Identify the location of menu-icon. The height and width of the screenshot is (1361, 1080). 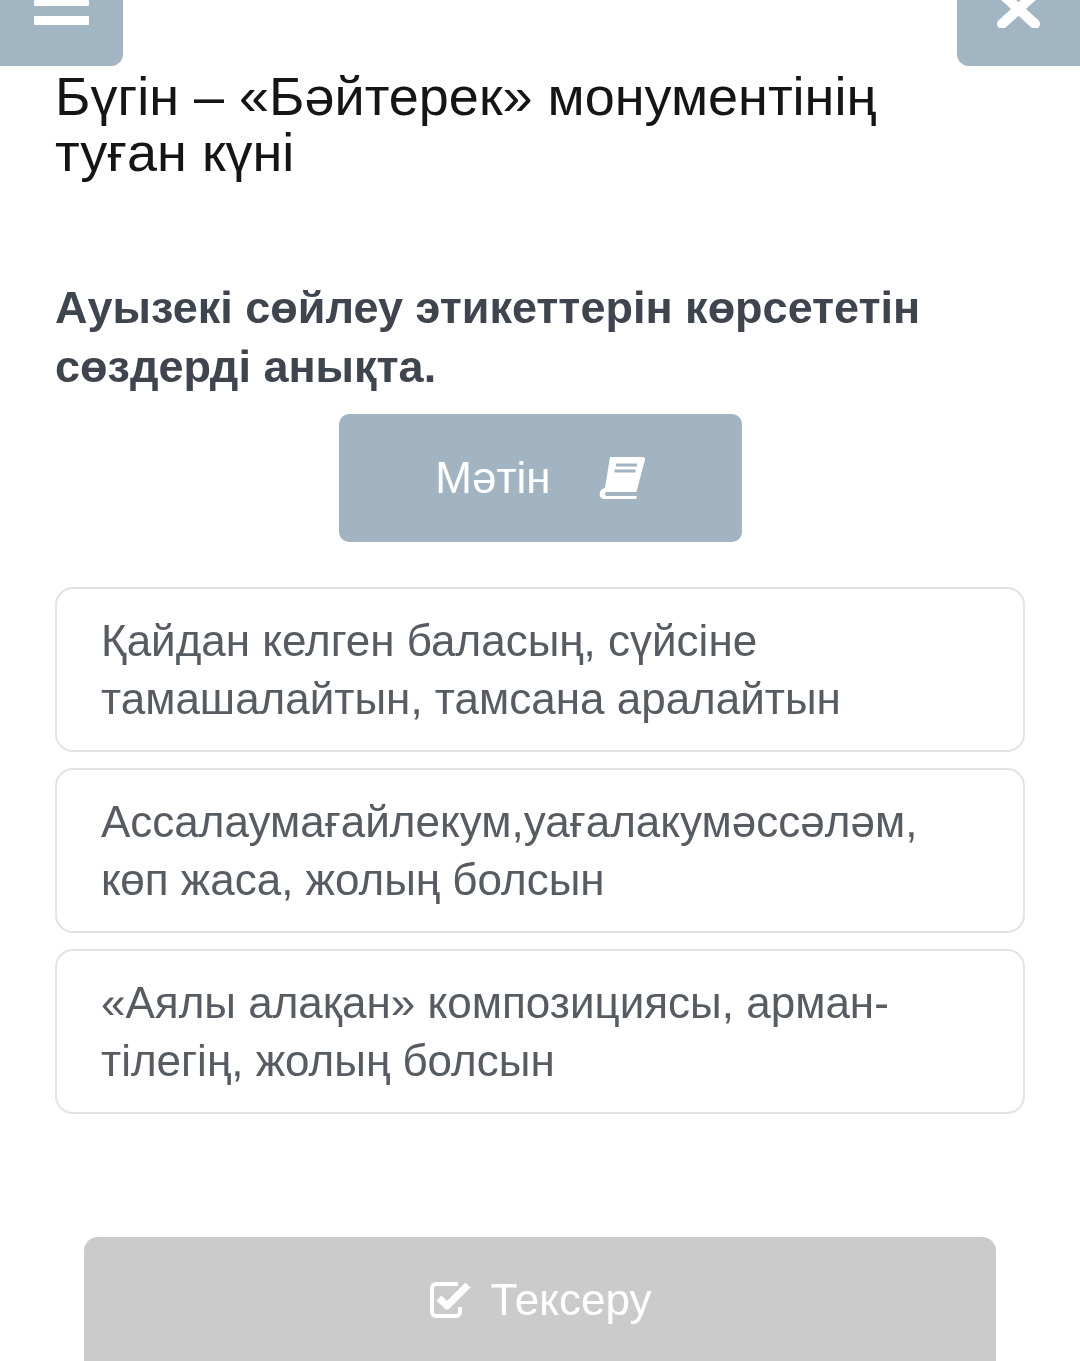
(61, 12).